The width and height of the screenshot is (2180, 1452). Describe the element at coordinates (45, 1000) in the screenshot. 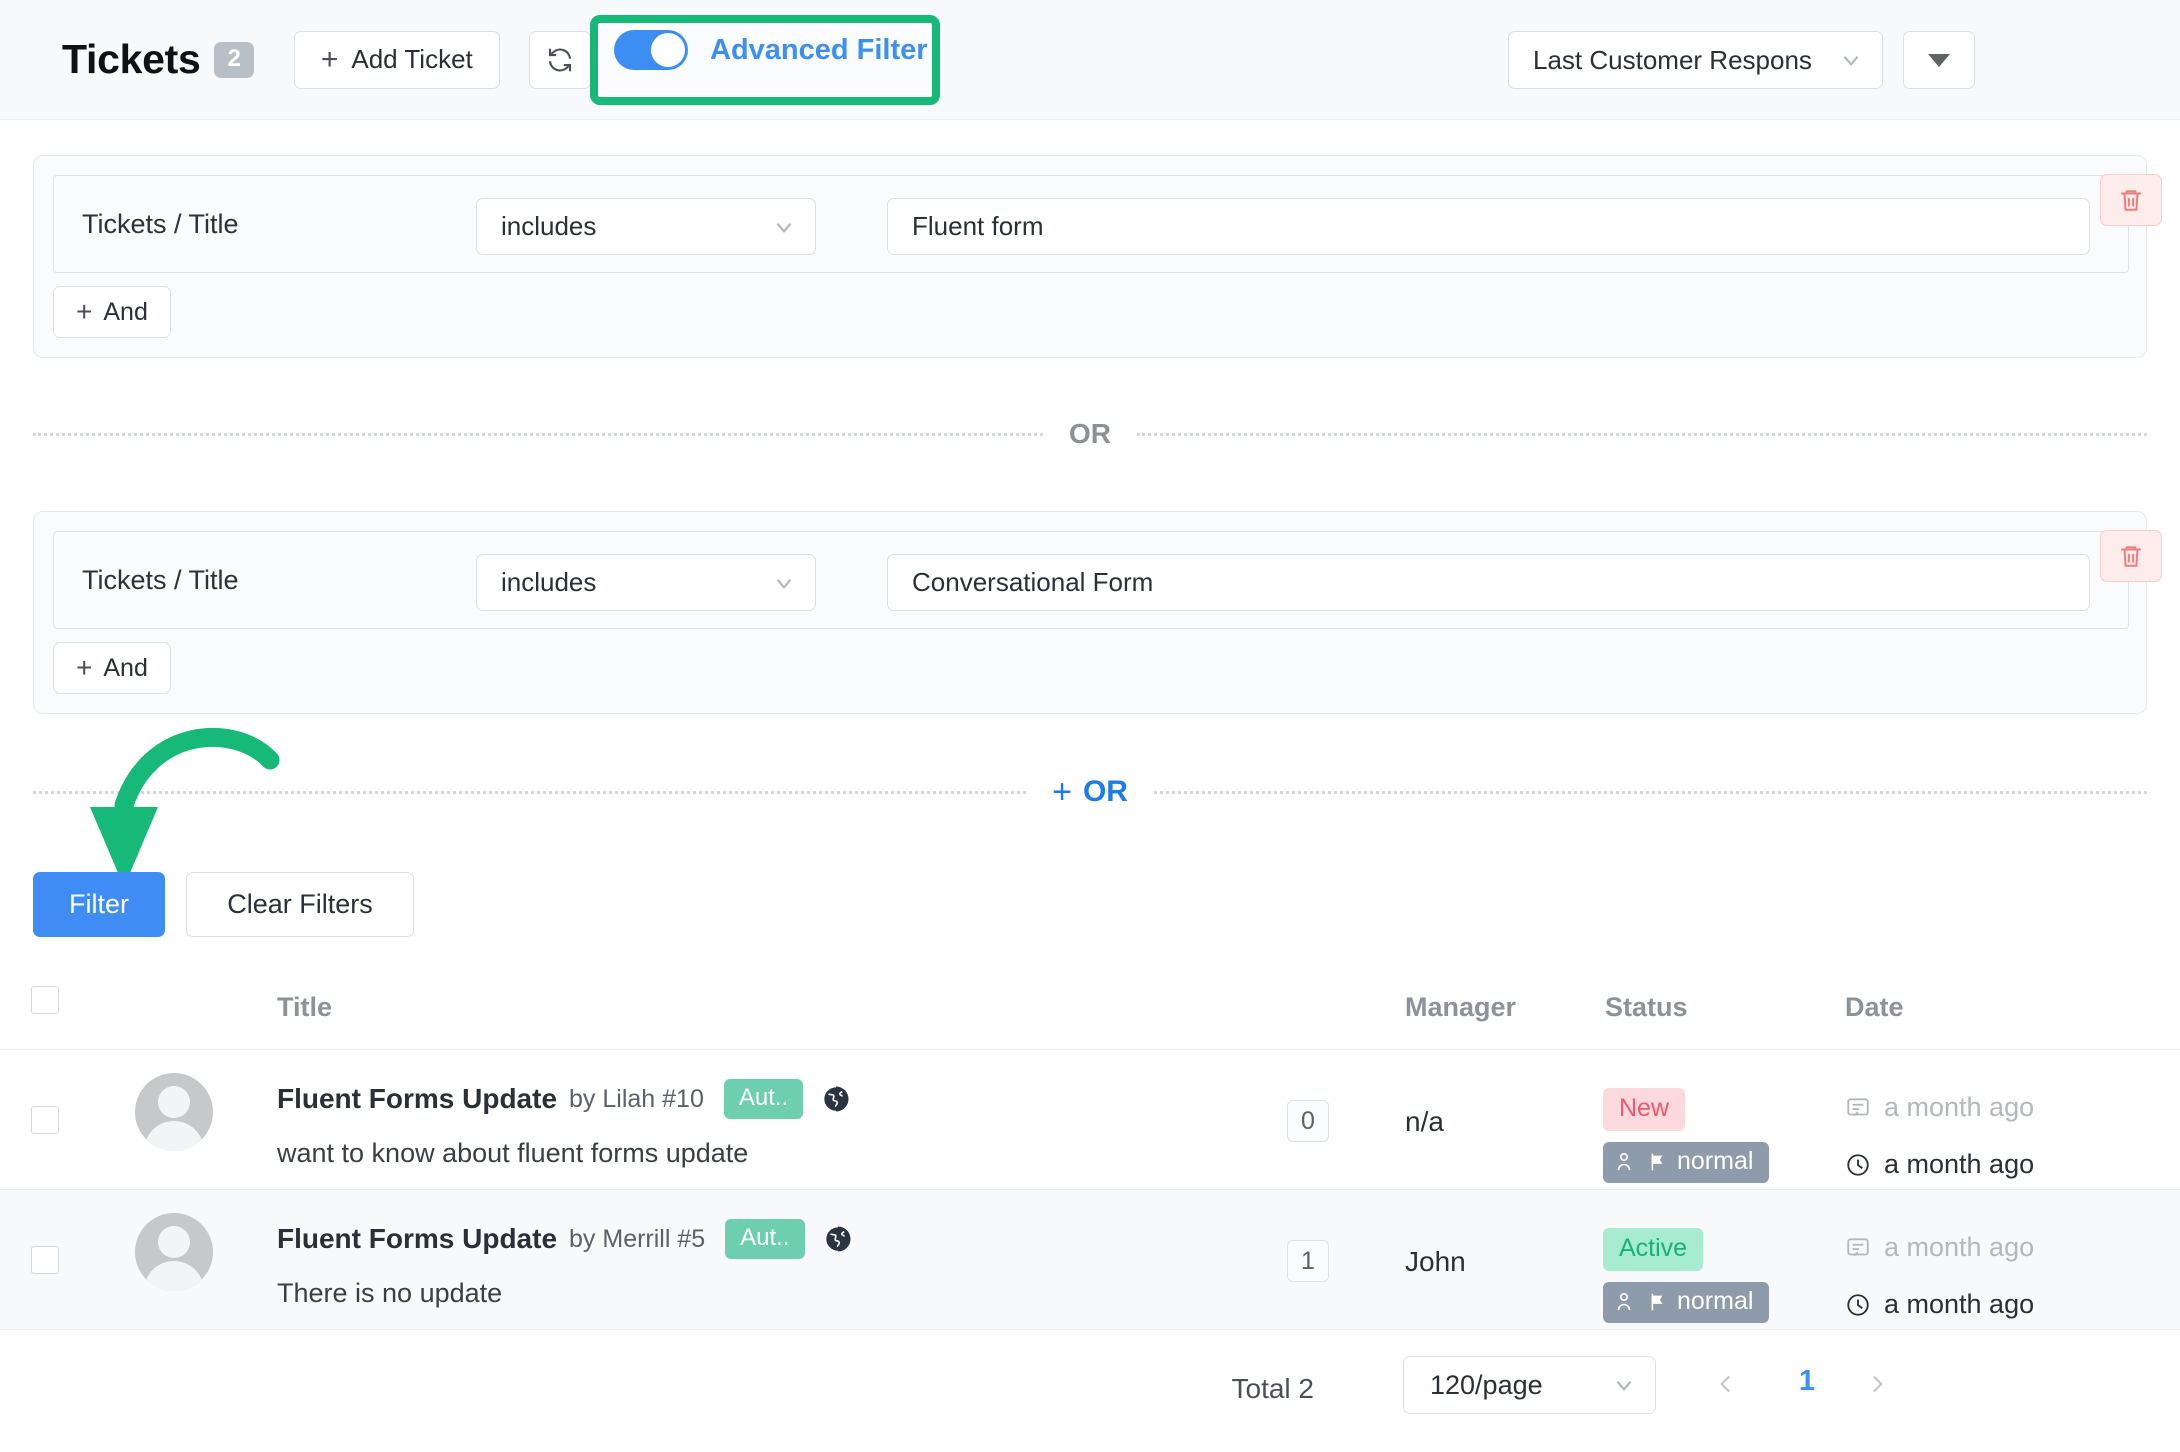

I see `select-all-checkbox` at that location.